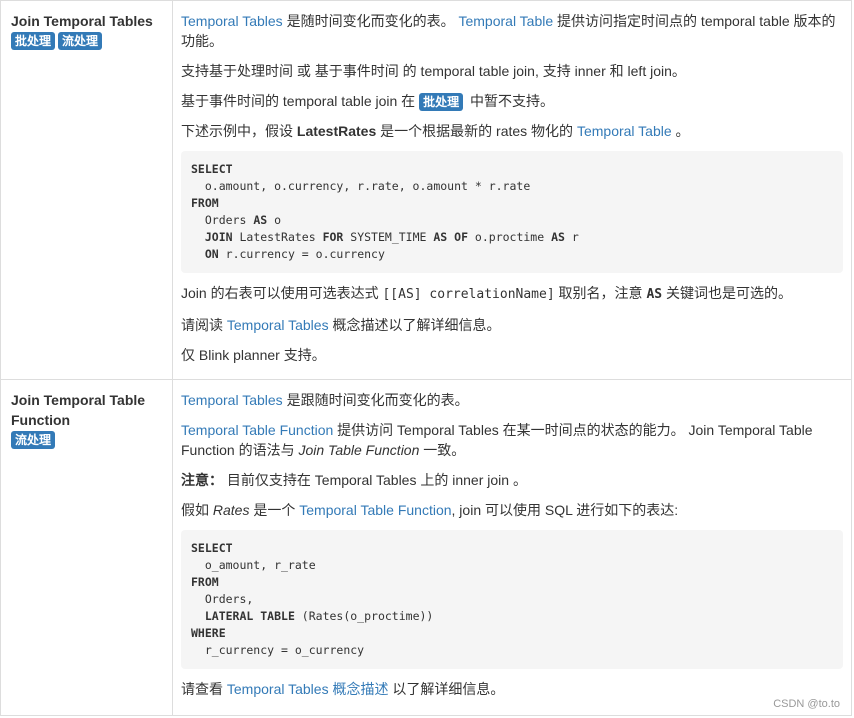 Image resolution: width=854 pixels, height=718 pixels. Describe the element at coordinates (512, 689) in the screenshot. I see `paragraph: 请查看 Temporal Tables 概念描述 以了解详细信息。` at that location.